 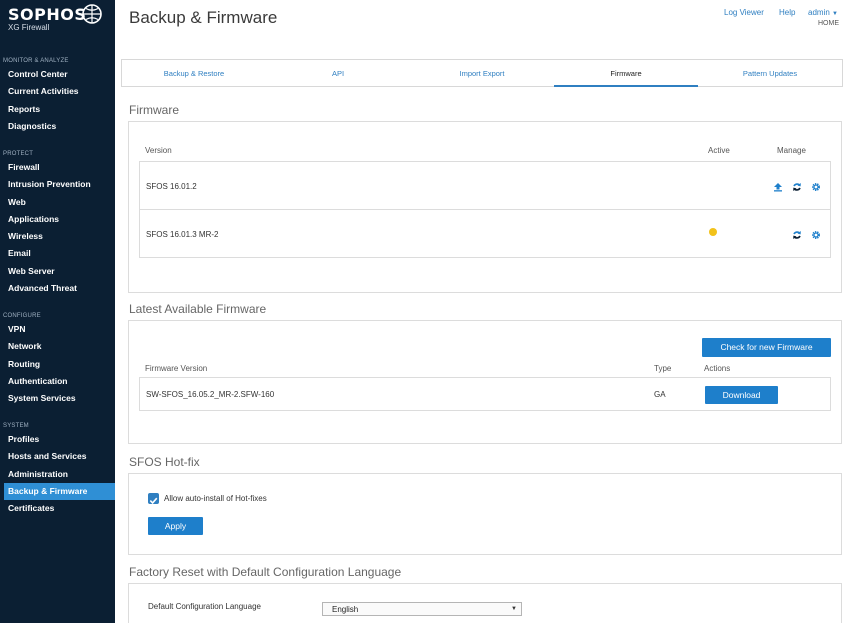 What do you see at coordinates (766, 347) in the screenshot?
I see `check-new-firmware-button: Check for new Firmware` at bounding box center [766, 347].